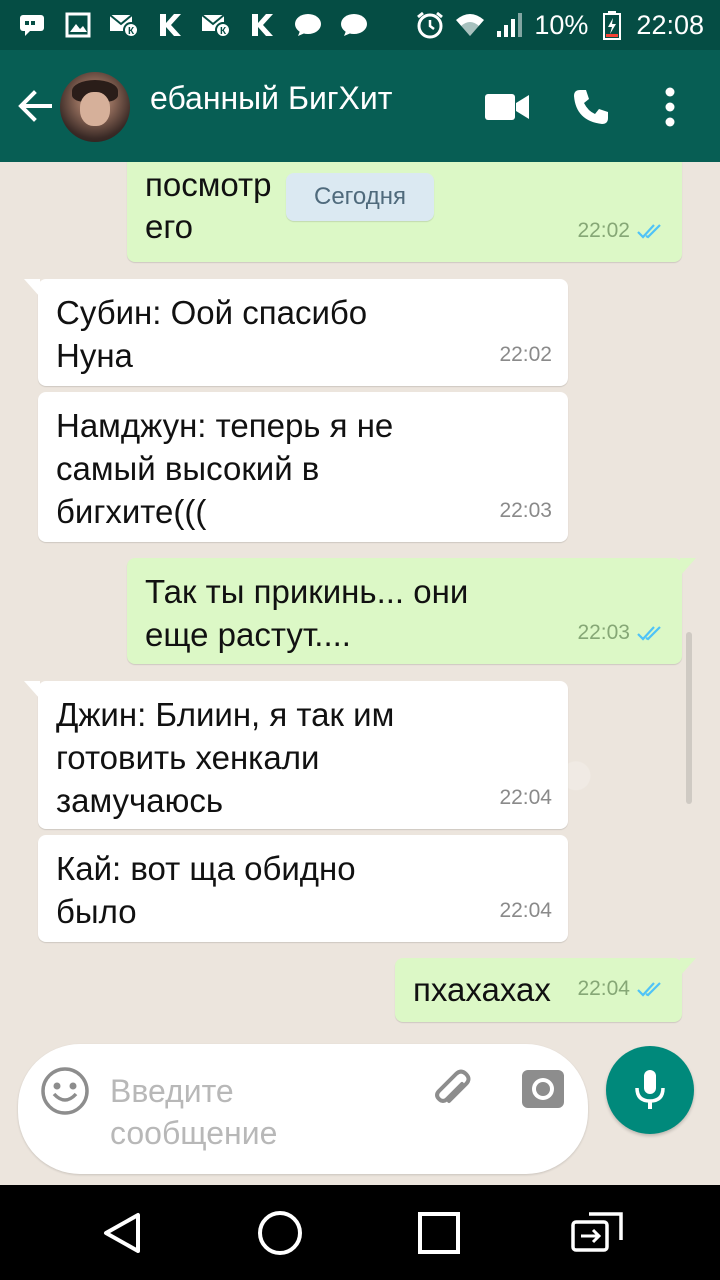 The image size is (720, 1280). I want to click on avatar, so click(95, 107).